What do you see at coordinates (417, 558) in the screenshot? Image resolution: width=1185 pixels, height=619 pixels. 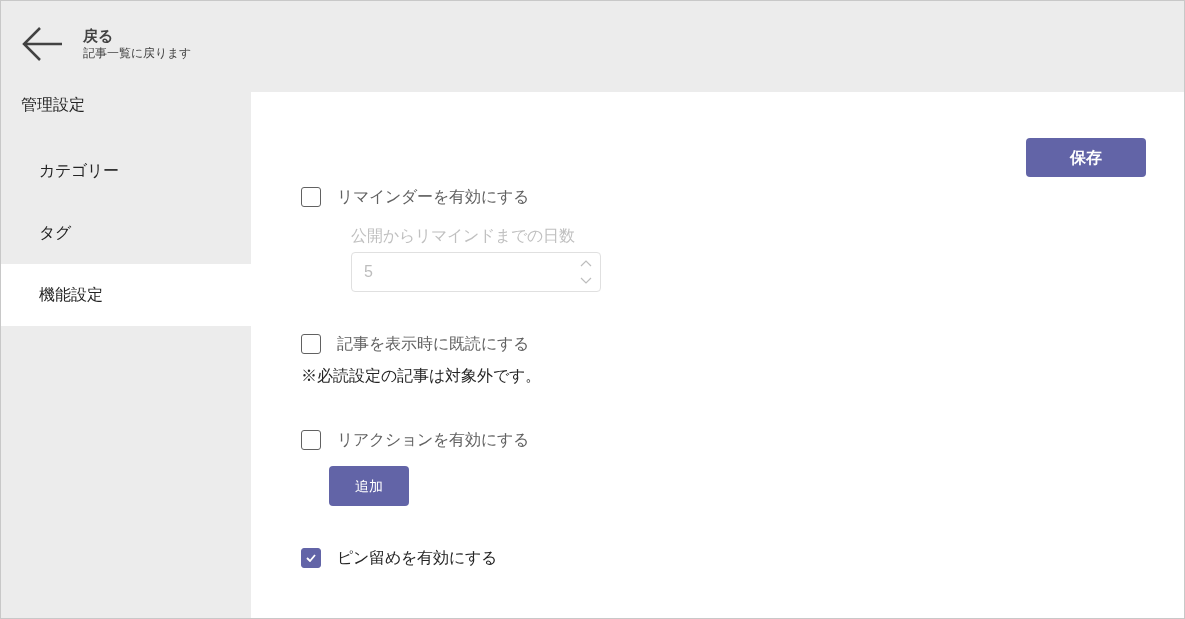 I see `checkbox-label: ピン留めを有効にする` at bounding box center [417, 558].